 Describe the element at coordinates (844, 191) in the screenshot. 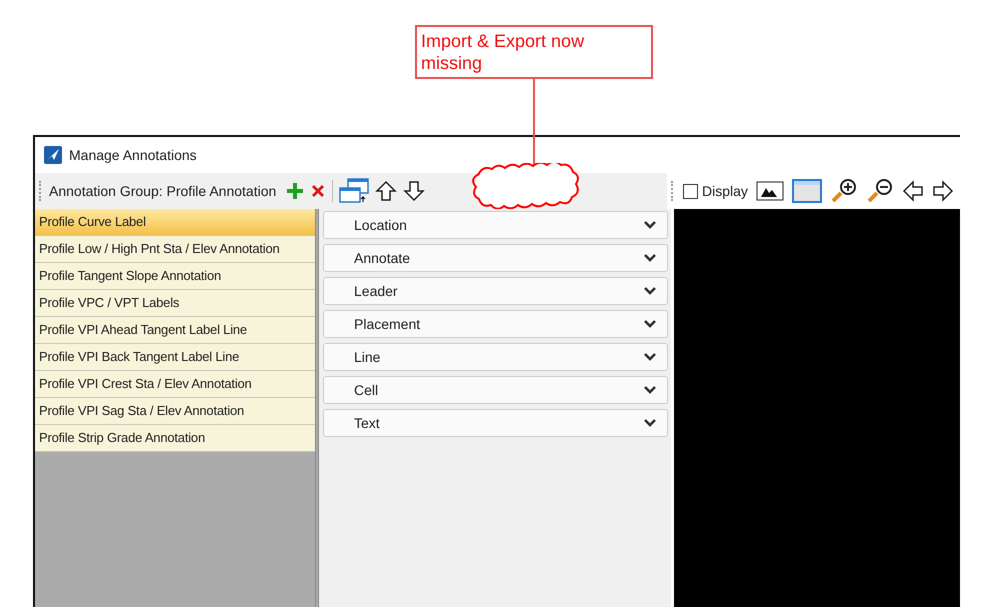

I see `zoom-in-icon` at that location.